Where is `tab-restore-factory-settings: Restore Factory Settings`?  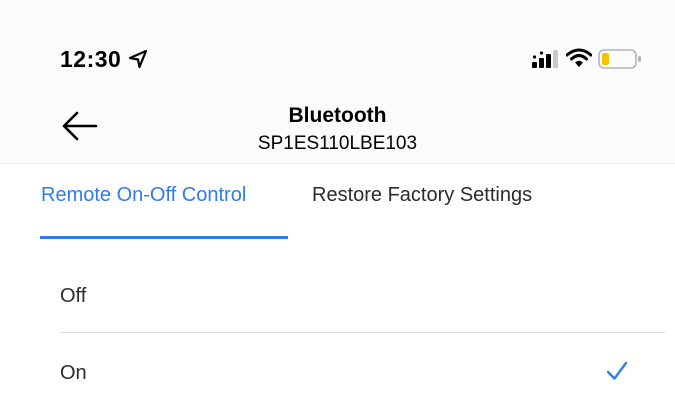
tab-restore-factory-settings: Restore Factory Settings is located at coordinates (422, 195).